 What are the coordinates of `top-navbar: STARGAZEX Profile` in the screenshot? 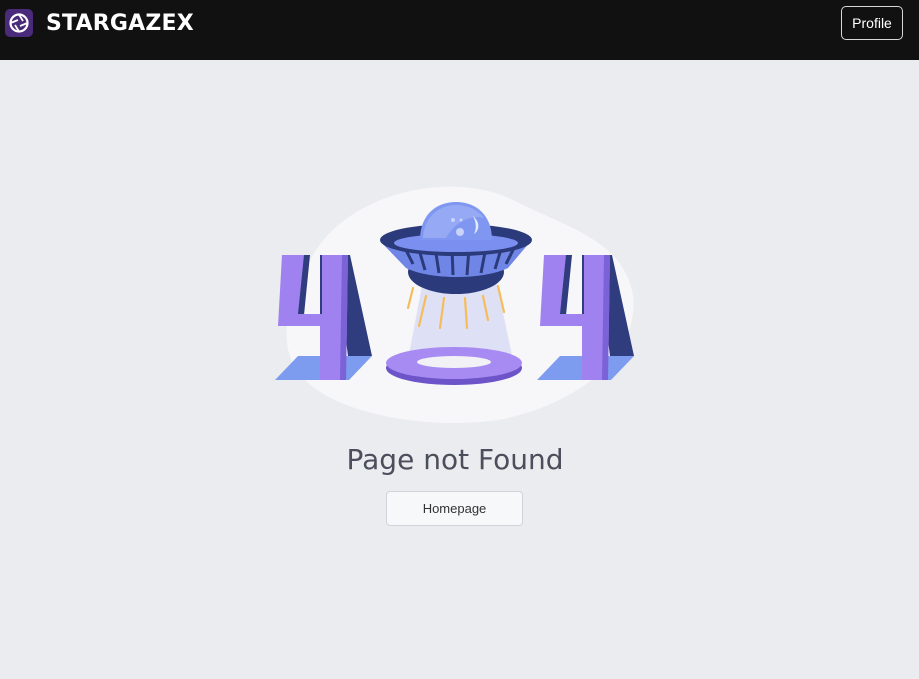 It's located at (459, 30).